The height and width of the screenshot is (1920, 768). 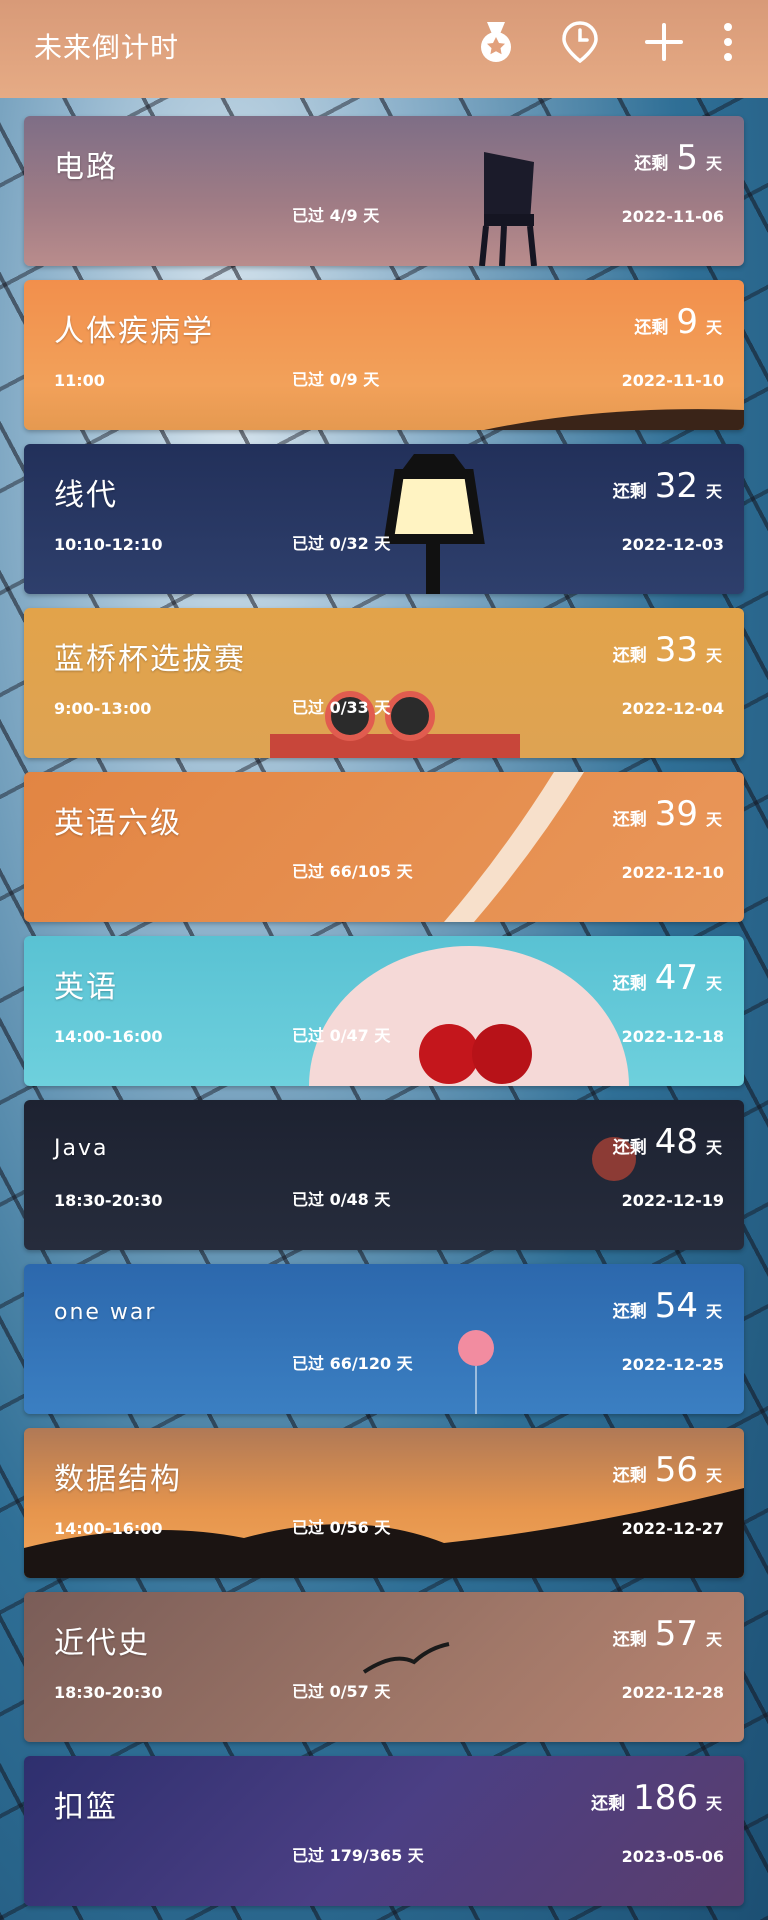 I want to click on countdown-card: 英语六级已过 66/105 天 还剩 39 天 2022-12-10, so click(x=384, y=847).